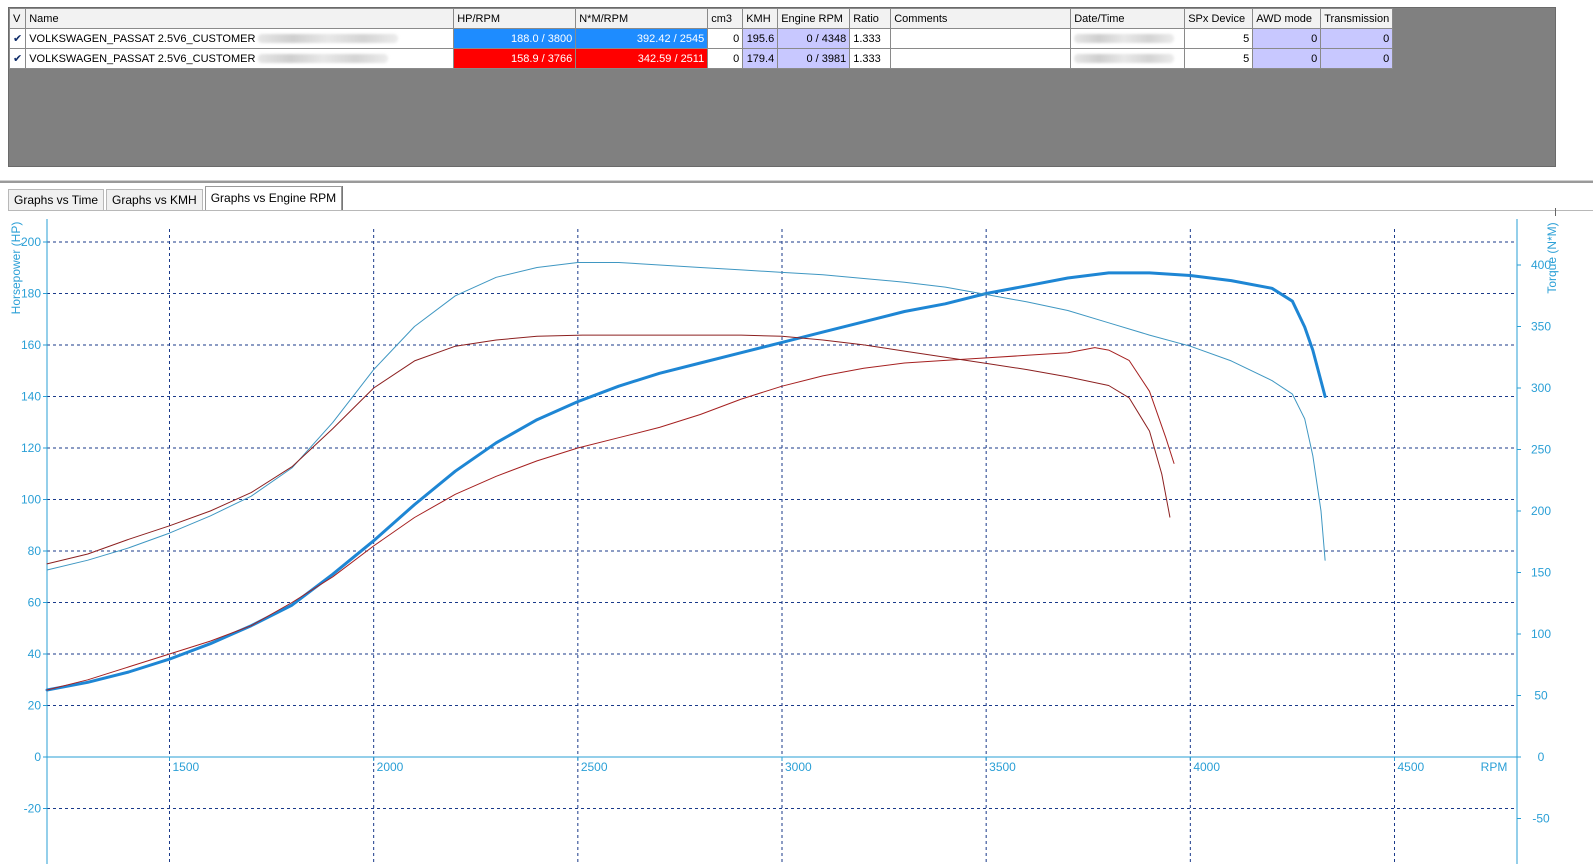  Describe the element at coordinates (31, 448) in the screenshot. I see `y-tick-label-left: 120` at that location.